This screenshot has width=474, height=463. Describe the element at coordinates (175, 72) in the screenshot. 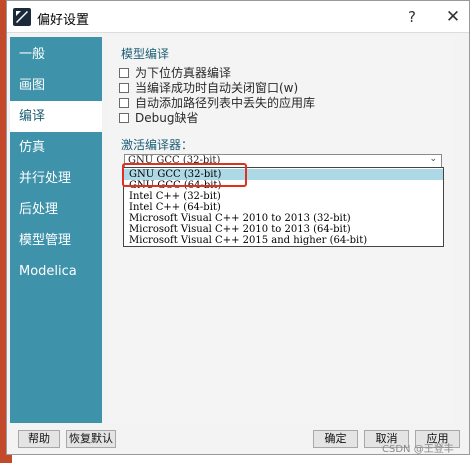

I see `option-lower-simulator: 为下位仿真器编译` at that location.